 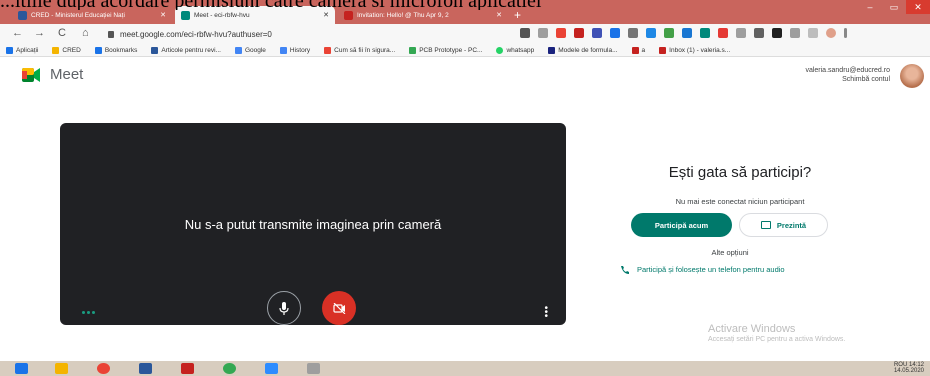 I want to click on camera-indicator-icon, so click(x=525, y=33).